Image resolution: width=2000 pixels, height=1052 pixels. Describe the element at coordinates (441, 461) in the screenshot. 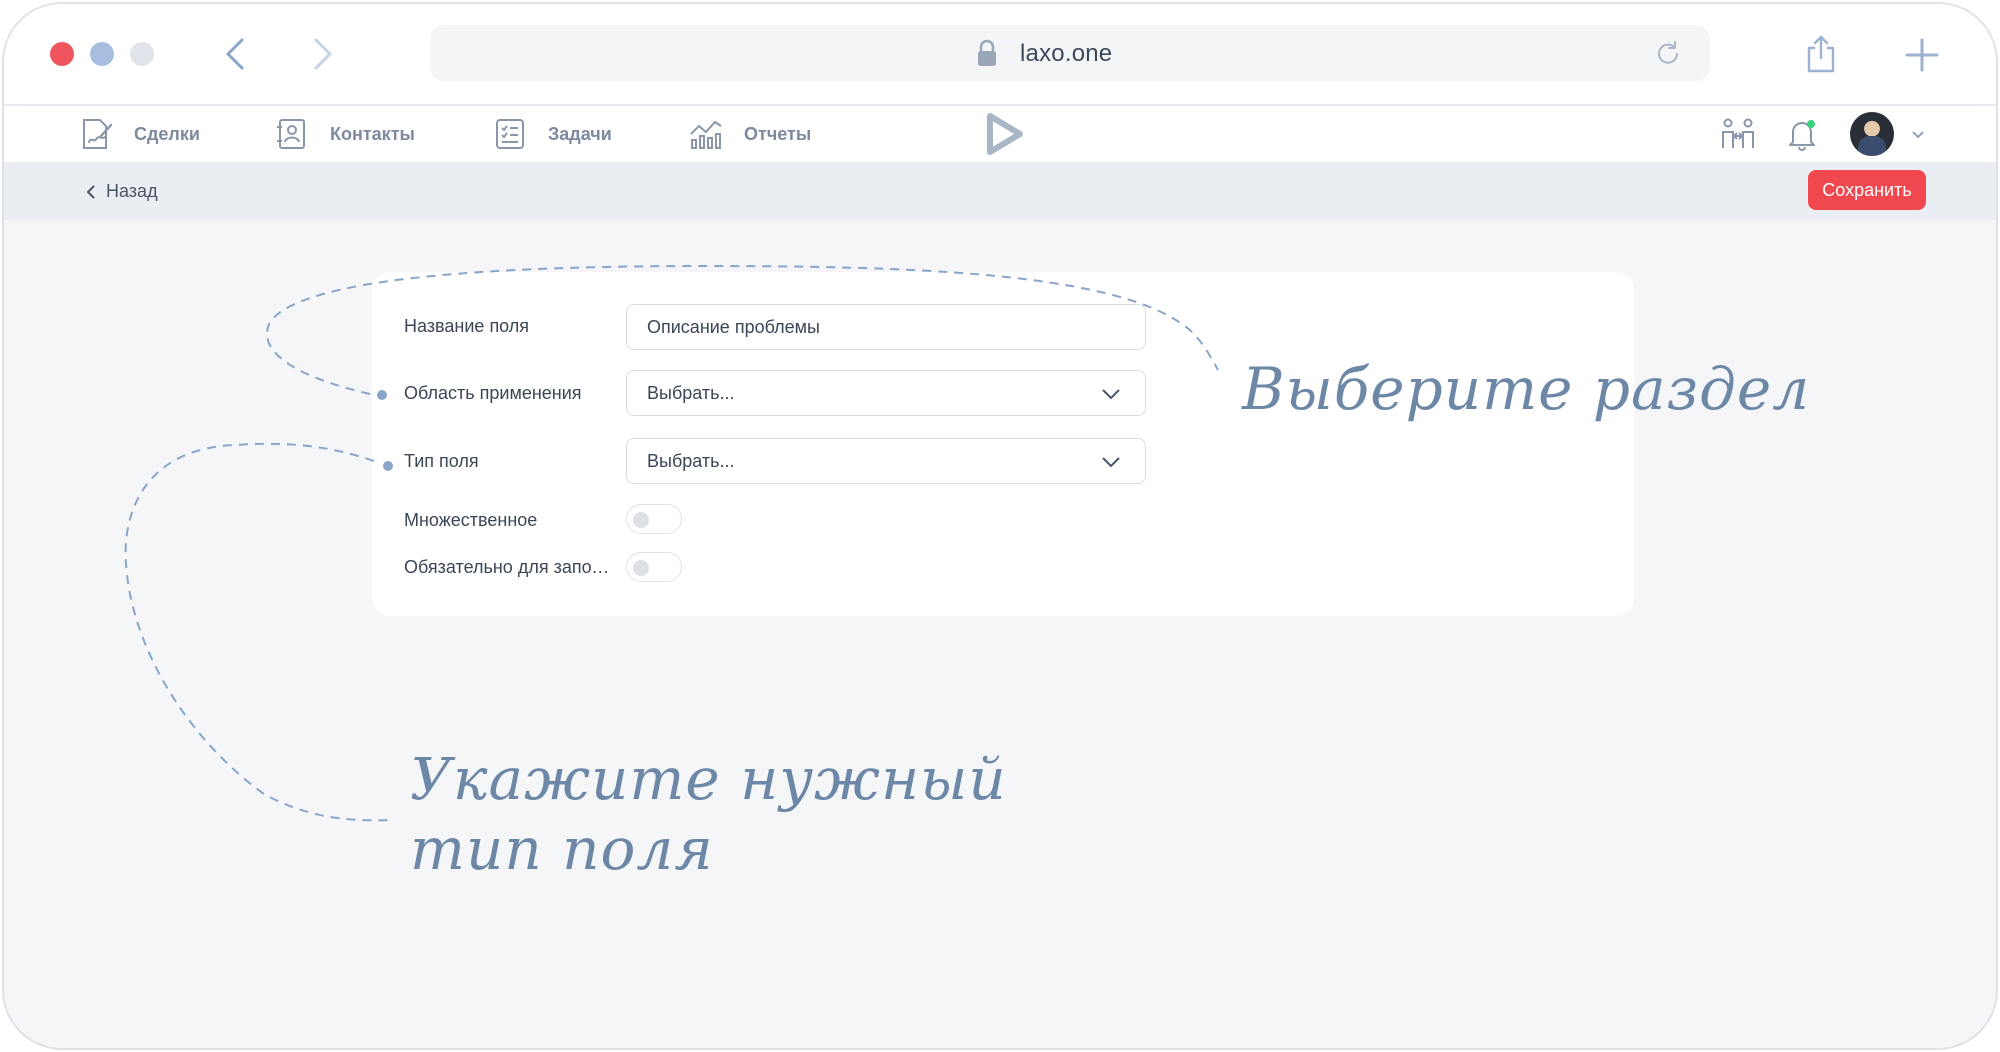

I see `field-type-label: Тип поля` at that location.